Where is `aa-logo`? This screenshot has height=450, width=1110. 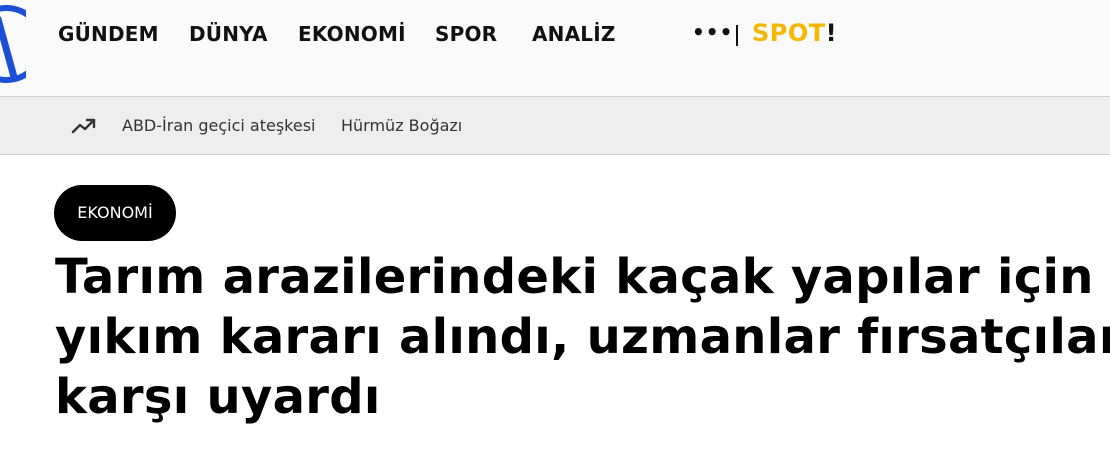
aa-logo is located at coordinates (13, 44).